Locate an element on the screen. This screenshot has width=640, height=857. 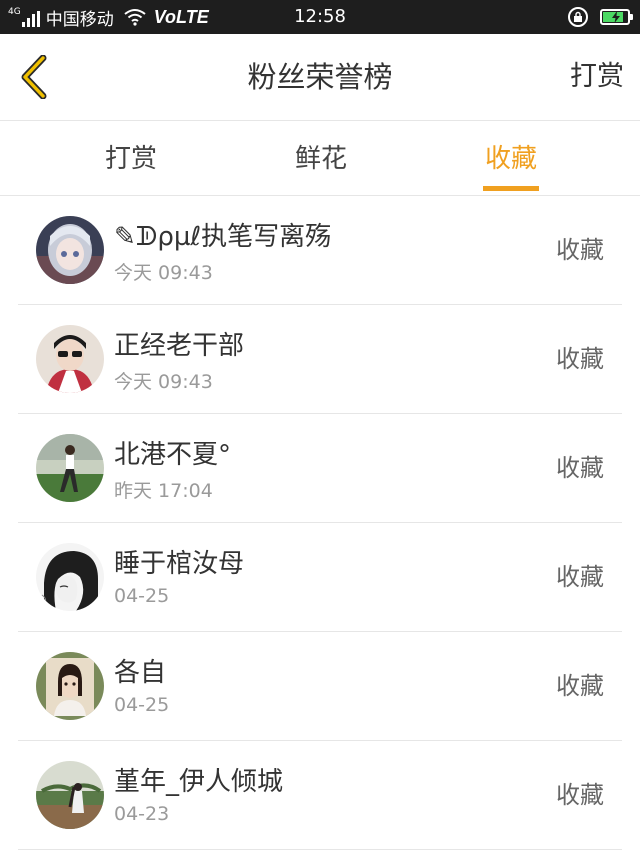
list-item: ✎ᗫρµℓ执笔写离殇 今天 09:43 收藏 is located at coordinates (320, 250).